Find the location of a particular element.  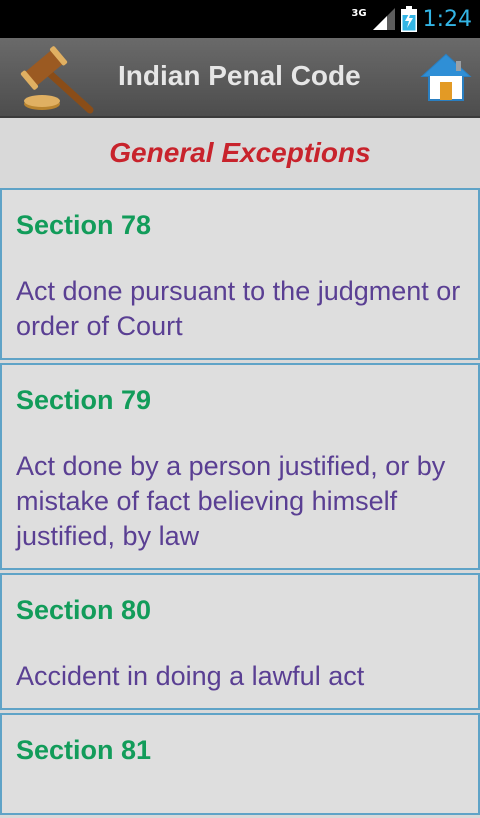

section-number: Section 78 is located at coordinates (84, 225).